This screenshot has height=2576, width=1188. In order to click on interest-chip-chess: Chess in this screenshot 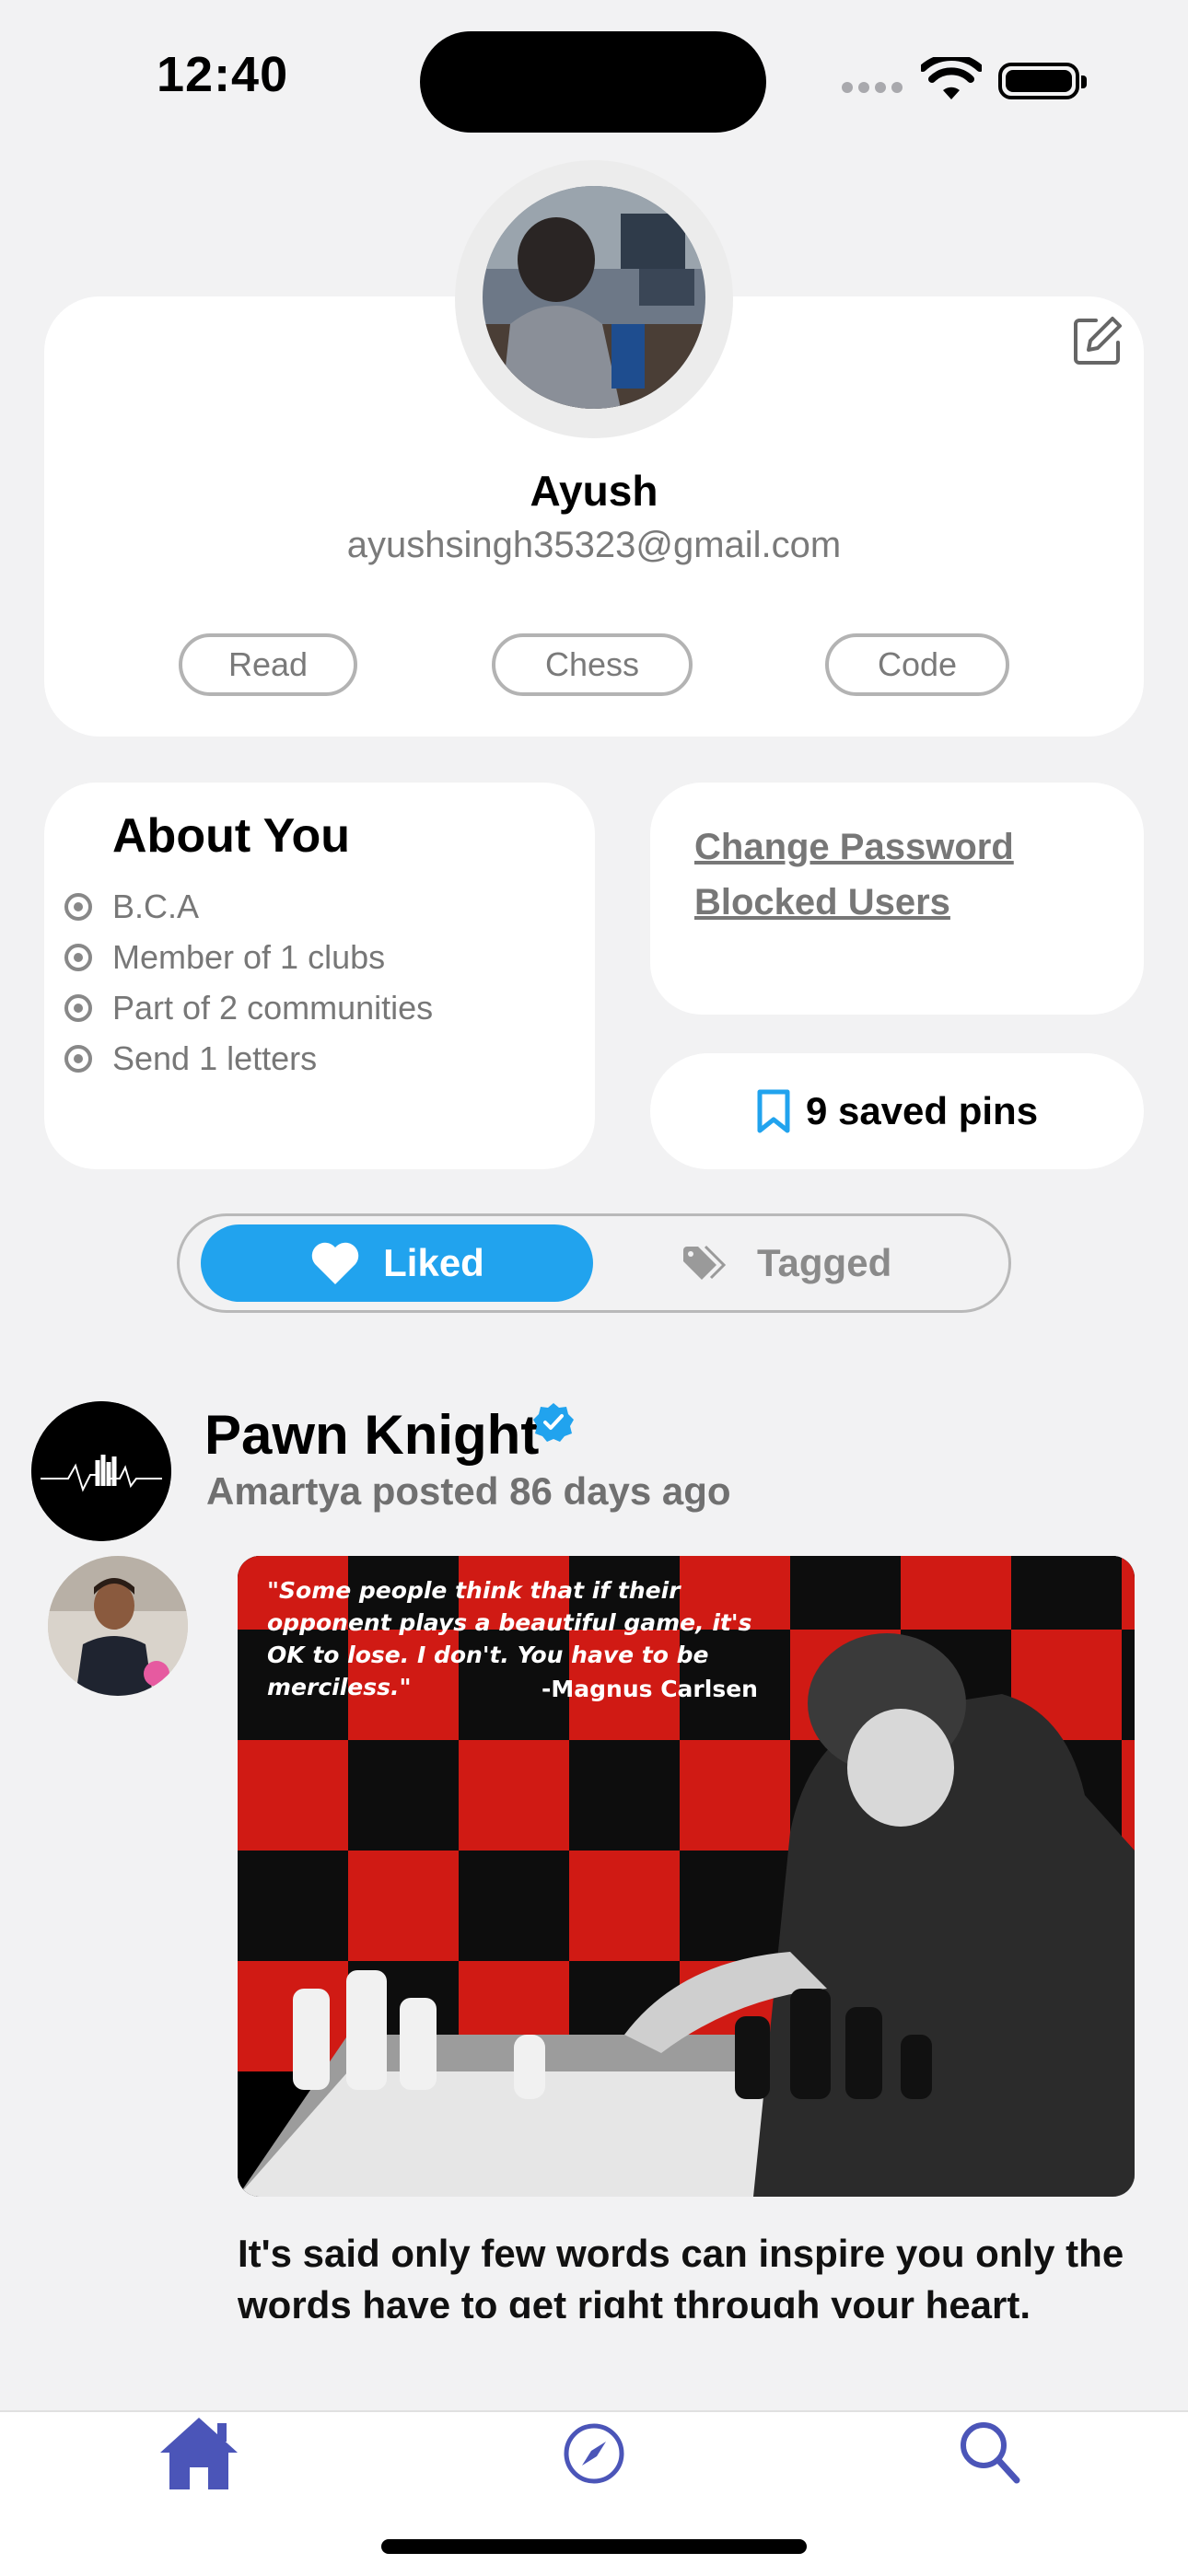, I will do `click(592, 664)`.